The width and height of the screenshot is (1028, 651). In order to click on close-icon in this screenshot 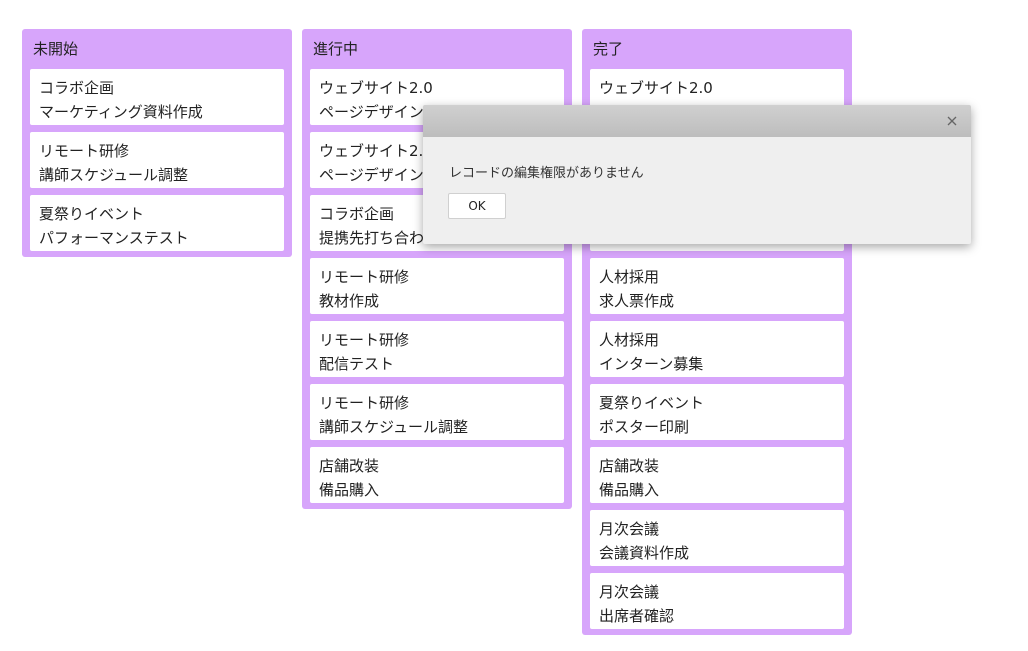, I will do `click(952, 121)`.